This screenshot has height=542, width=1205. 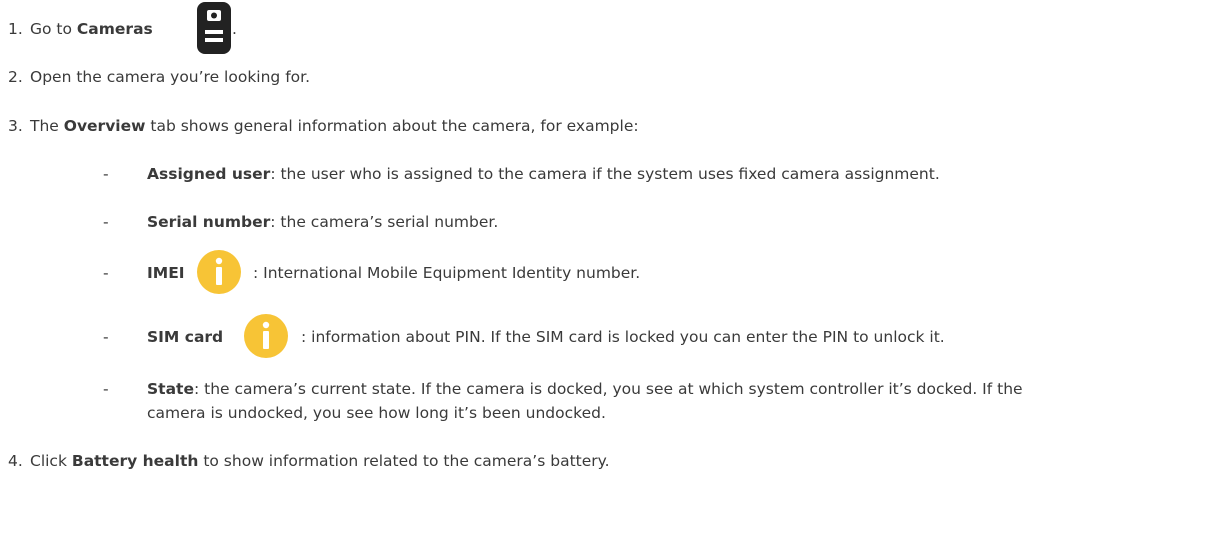 I want to click on item-description: : the camera’s serial number., so click(x=384, y=222).